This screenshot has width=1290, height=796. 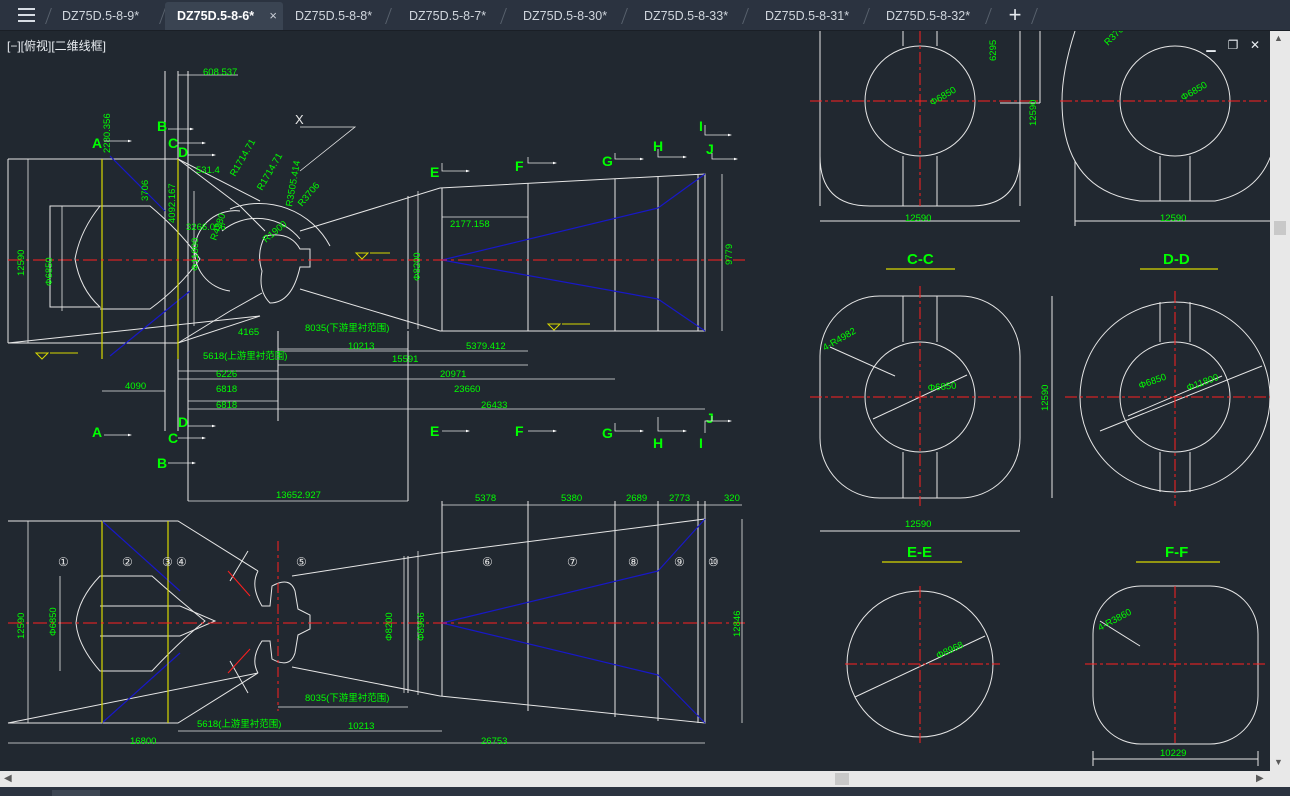 What do you see at coordinates (1211, 45) in the screenshot?
I see `minimize-icon: ▁` at bounding box center [1211, 45].